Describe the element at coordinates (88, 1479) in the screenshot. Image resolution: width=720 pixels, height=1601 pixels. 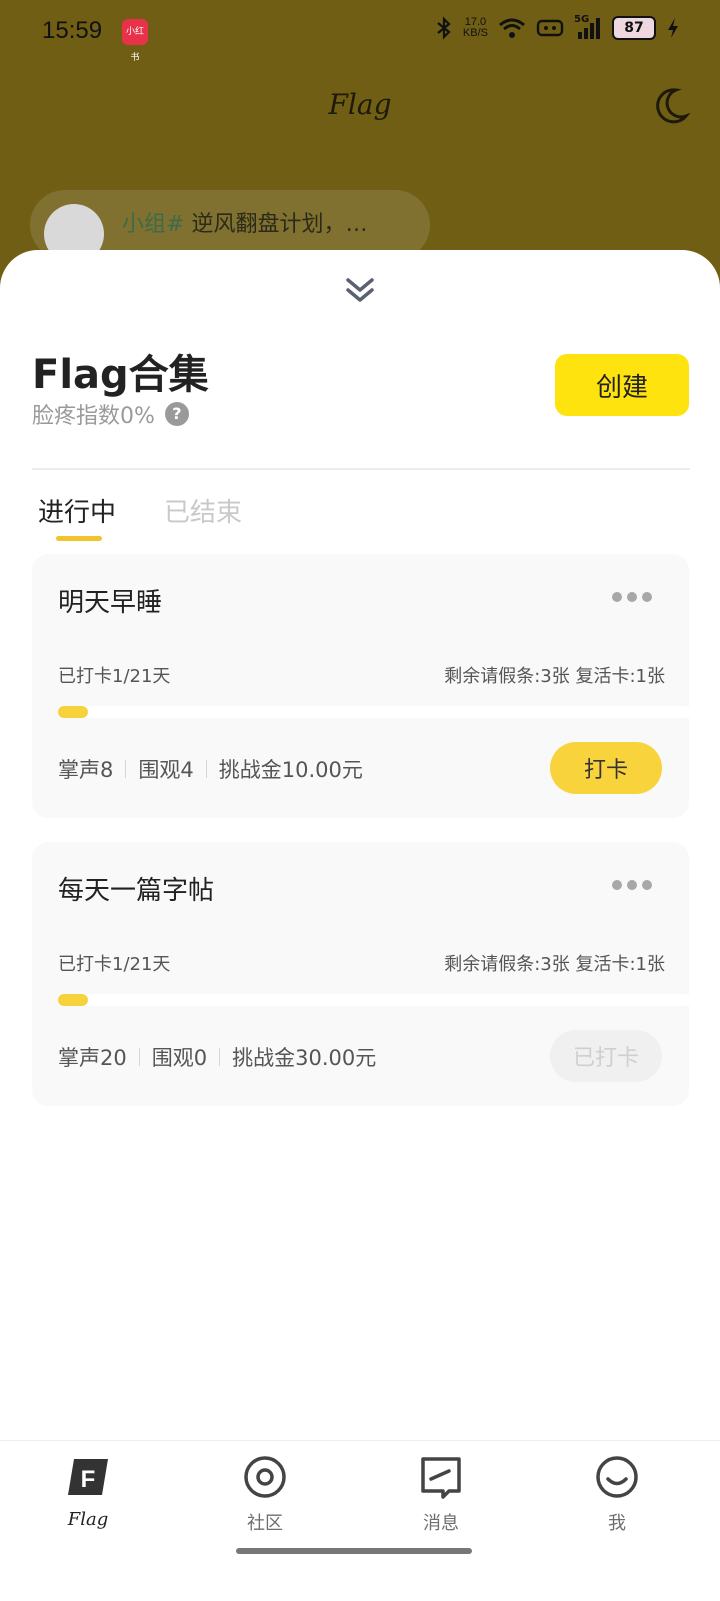
I see `svg-text: F` at that location.